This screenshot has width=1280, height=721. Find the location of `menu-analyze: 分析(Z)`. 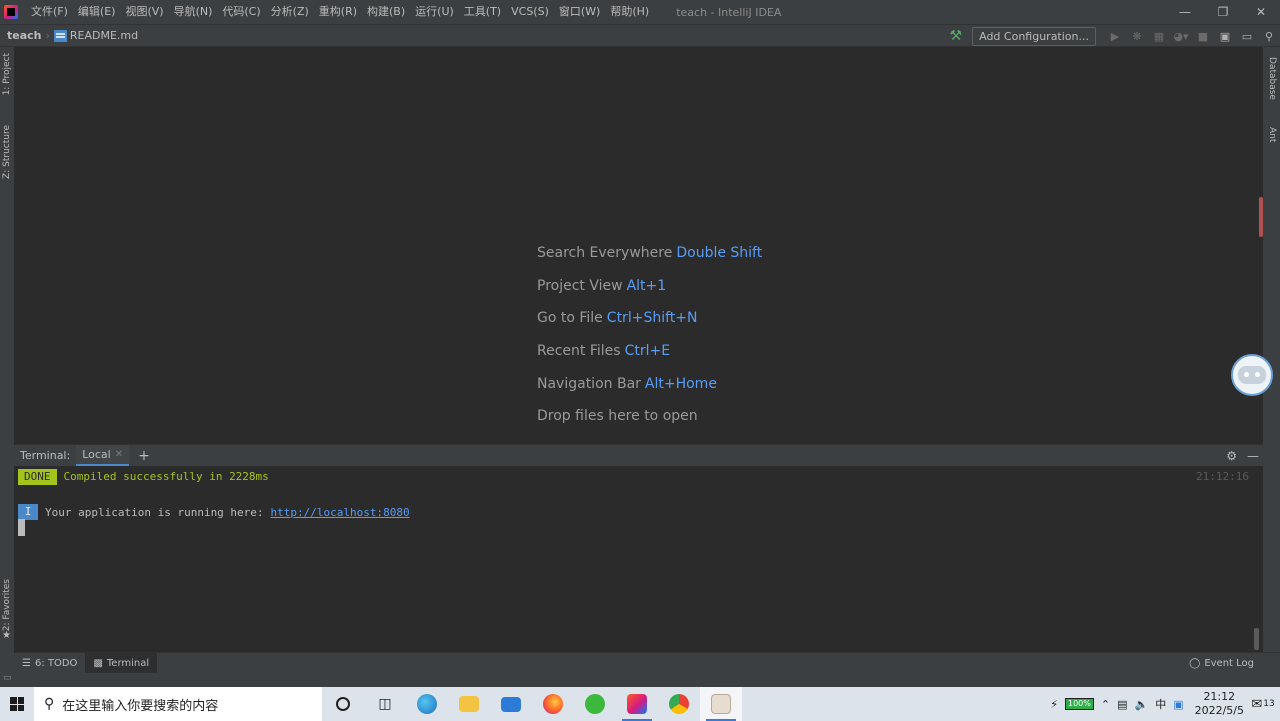

menu-analyze: 分析(Z) is located at coordinates (290, 12).